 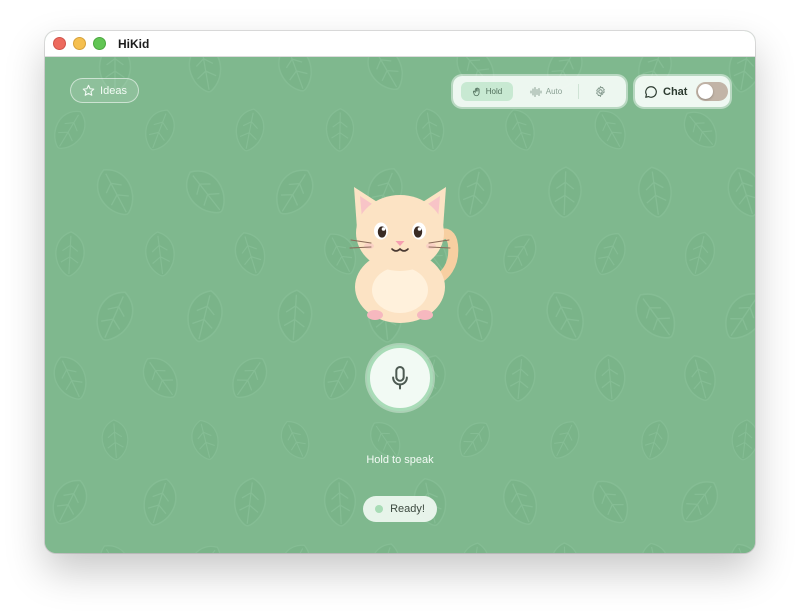 I want to click on toggle-knob, so click(x=706, y=91).